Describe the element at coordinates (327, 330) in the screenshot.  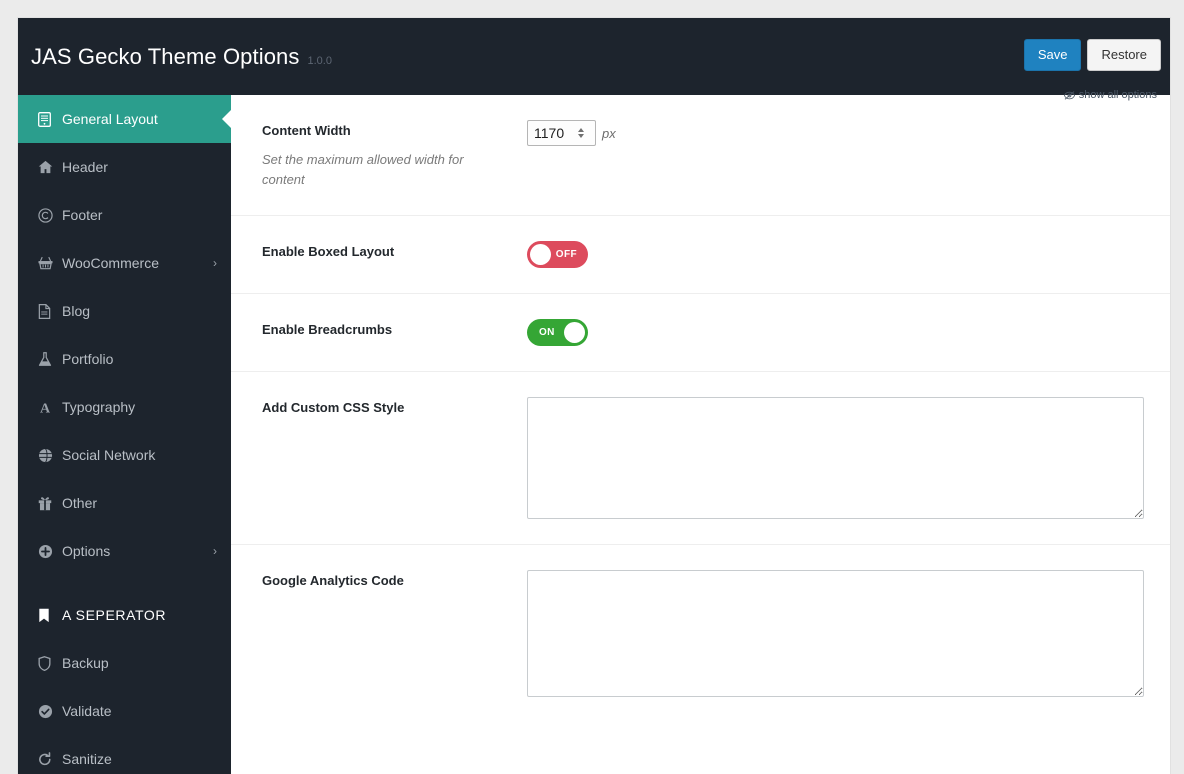
I see `field-title: Enable Breadcrumbs` at that location.